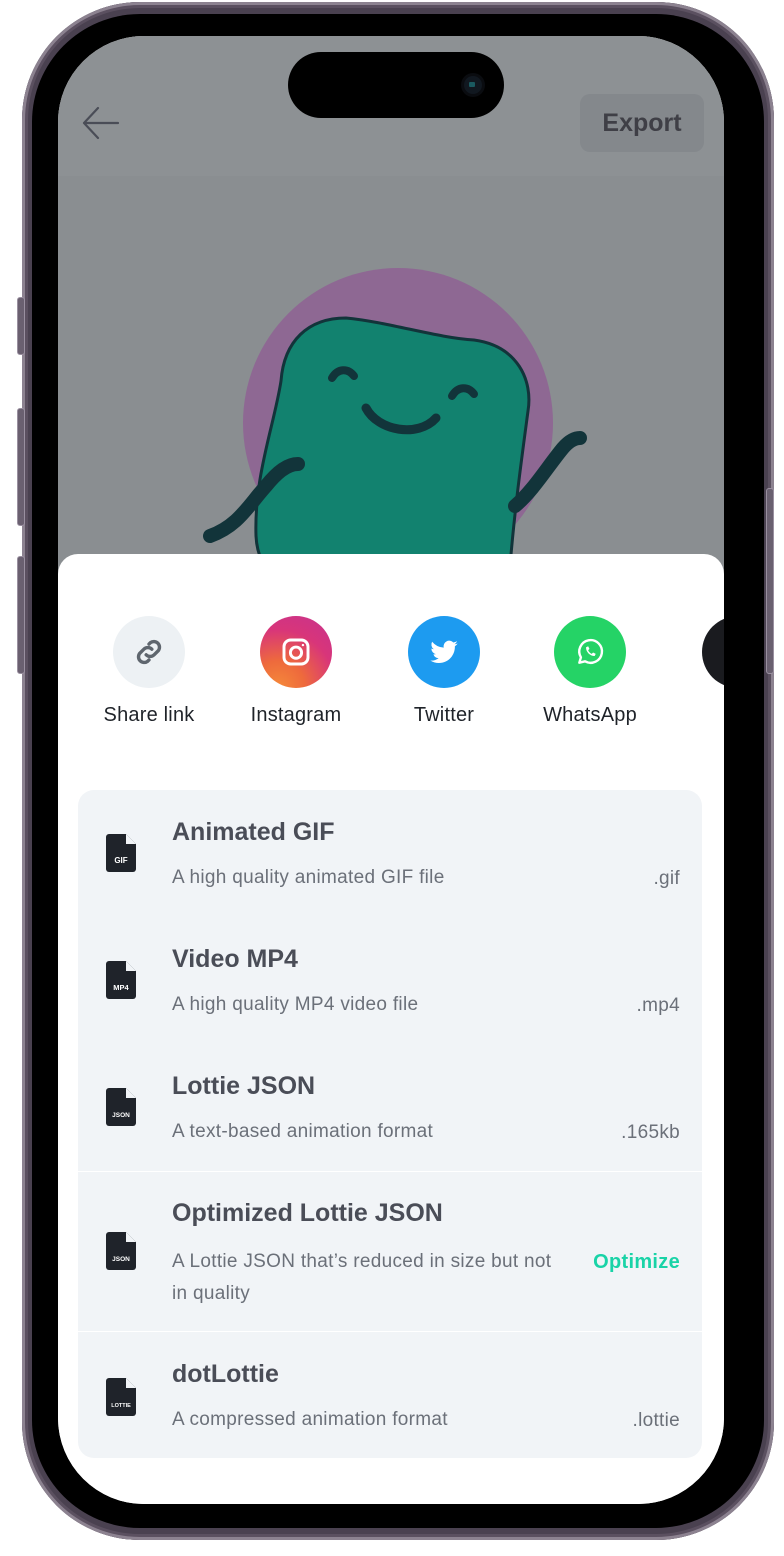  Describe the element at coordinates (650, 1132) in the screenshot. I see `format-size: .165kb` at that location.